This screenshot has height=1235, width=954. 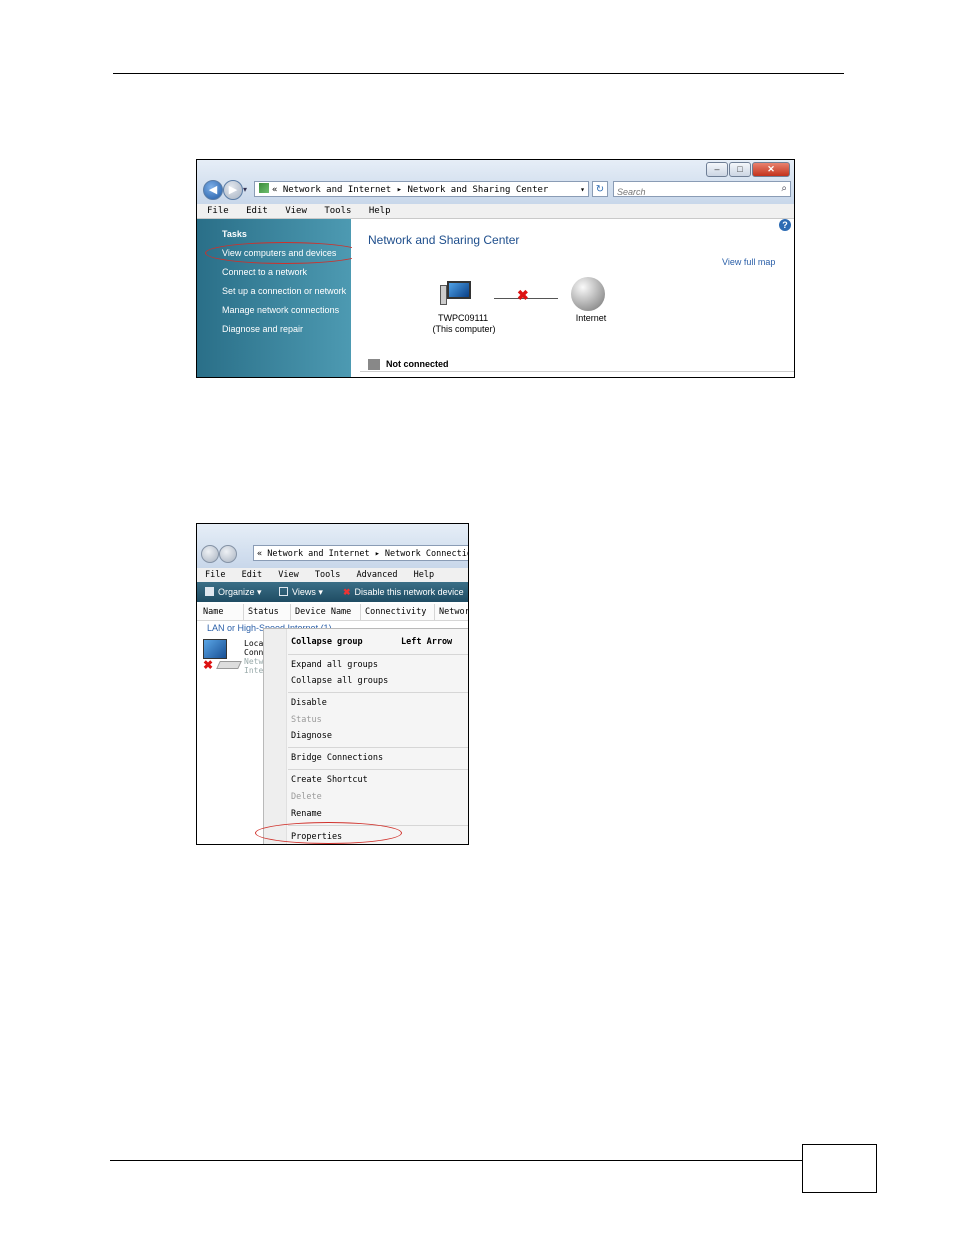 I want to click on menu-bar: File Edit View Tools Advanced Help, so click(x=332, y=575).